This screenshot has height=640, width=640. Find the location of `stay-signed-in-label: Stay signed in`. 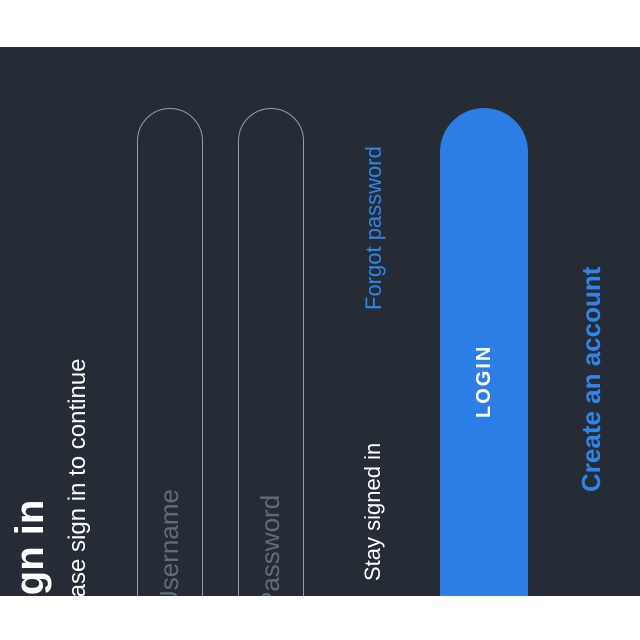

stay-signed-in-label: Stay signed in is located at coordinates (373, 512).